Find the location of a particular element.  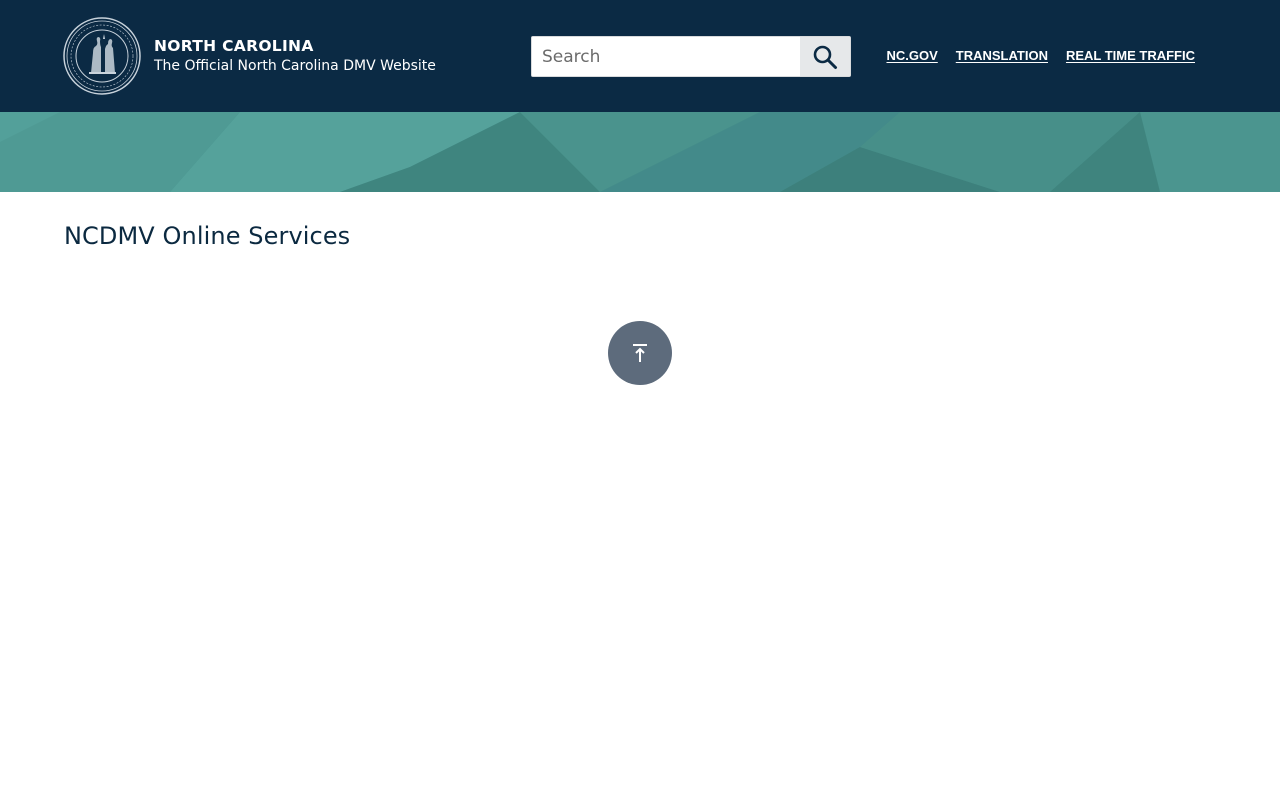

search-form is located at coordinates (691, 56).